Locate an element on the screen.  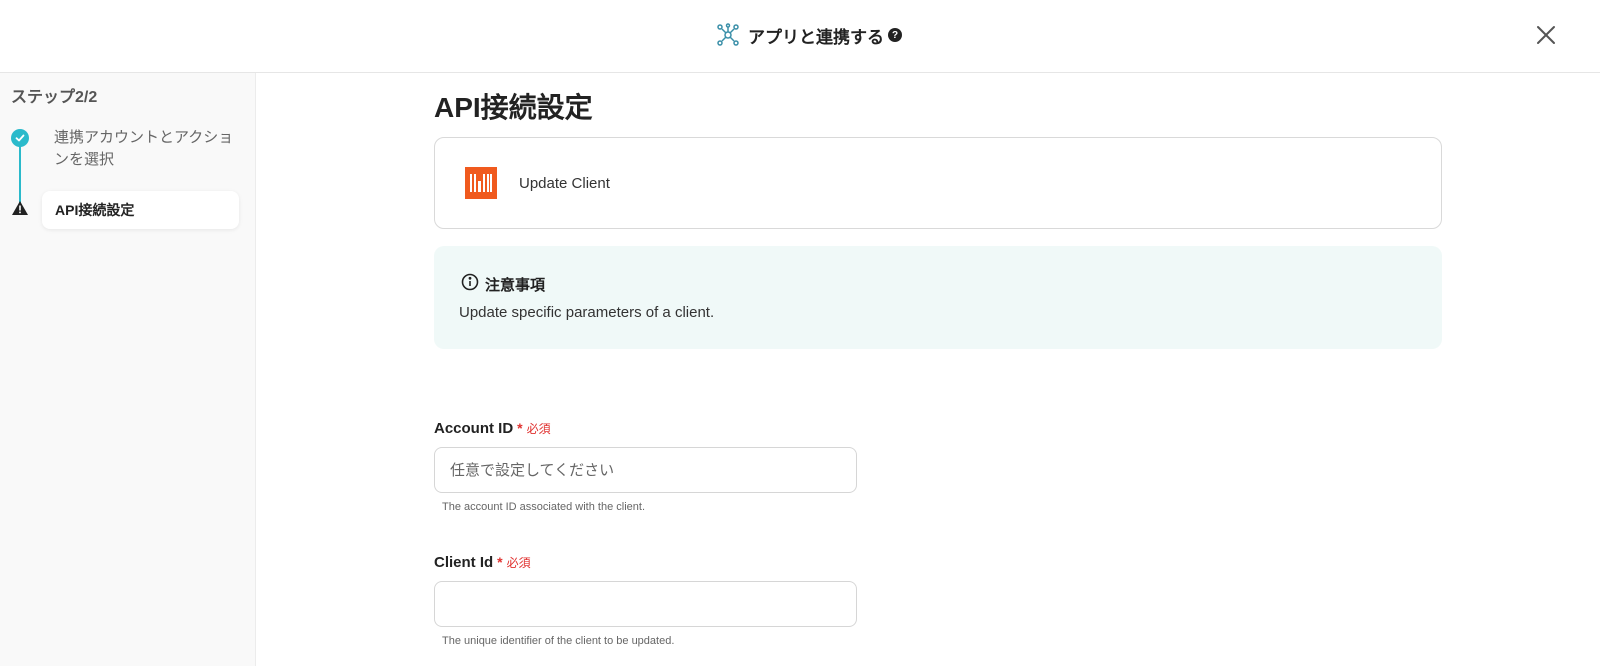
notice-heading-group: 注意事項 is located at coordinates (503, 284).